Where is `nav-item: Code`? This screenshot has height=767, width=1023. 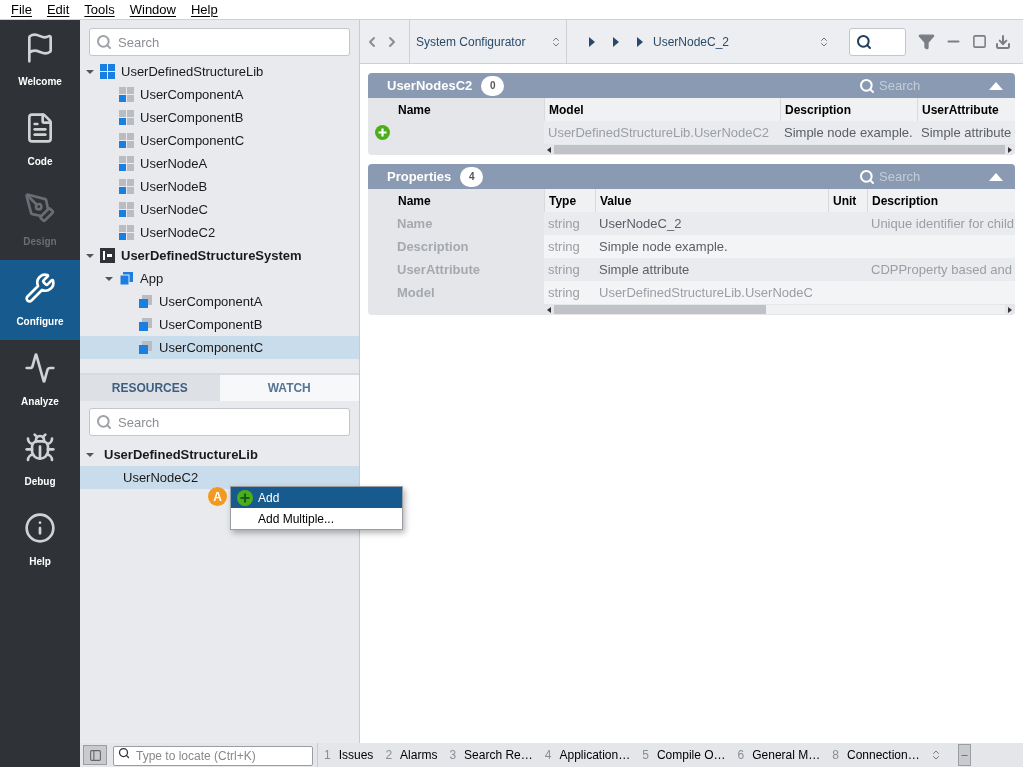
nav-item: Code is located at coordinates (40, 140).